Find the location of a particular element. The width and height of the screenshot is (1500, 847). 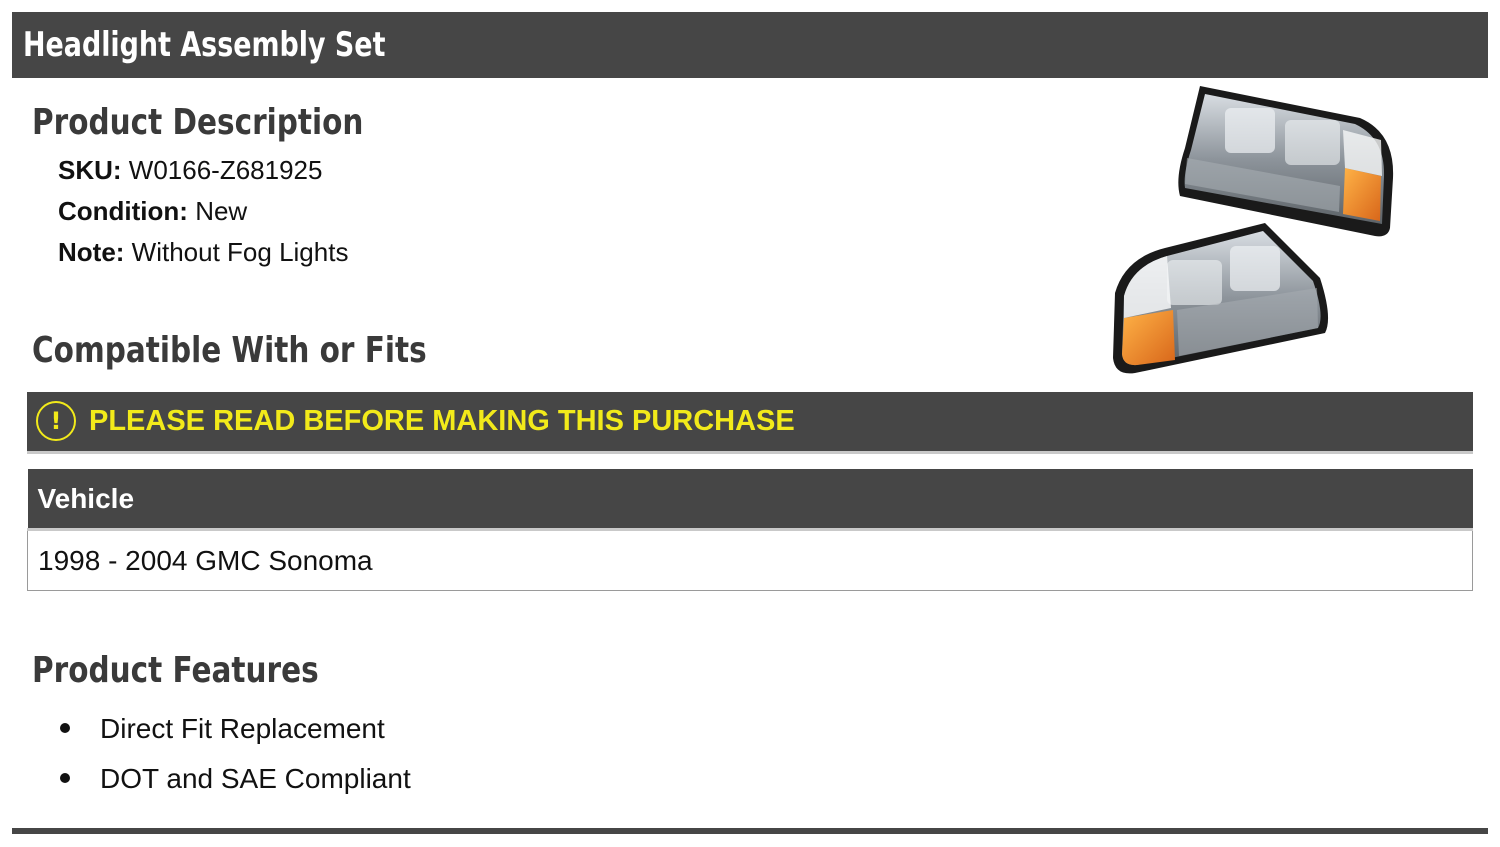

spec-row-note: Note: Without Fog Lights is located at coordinates (203, 252).